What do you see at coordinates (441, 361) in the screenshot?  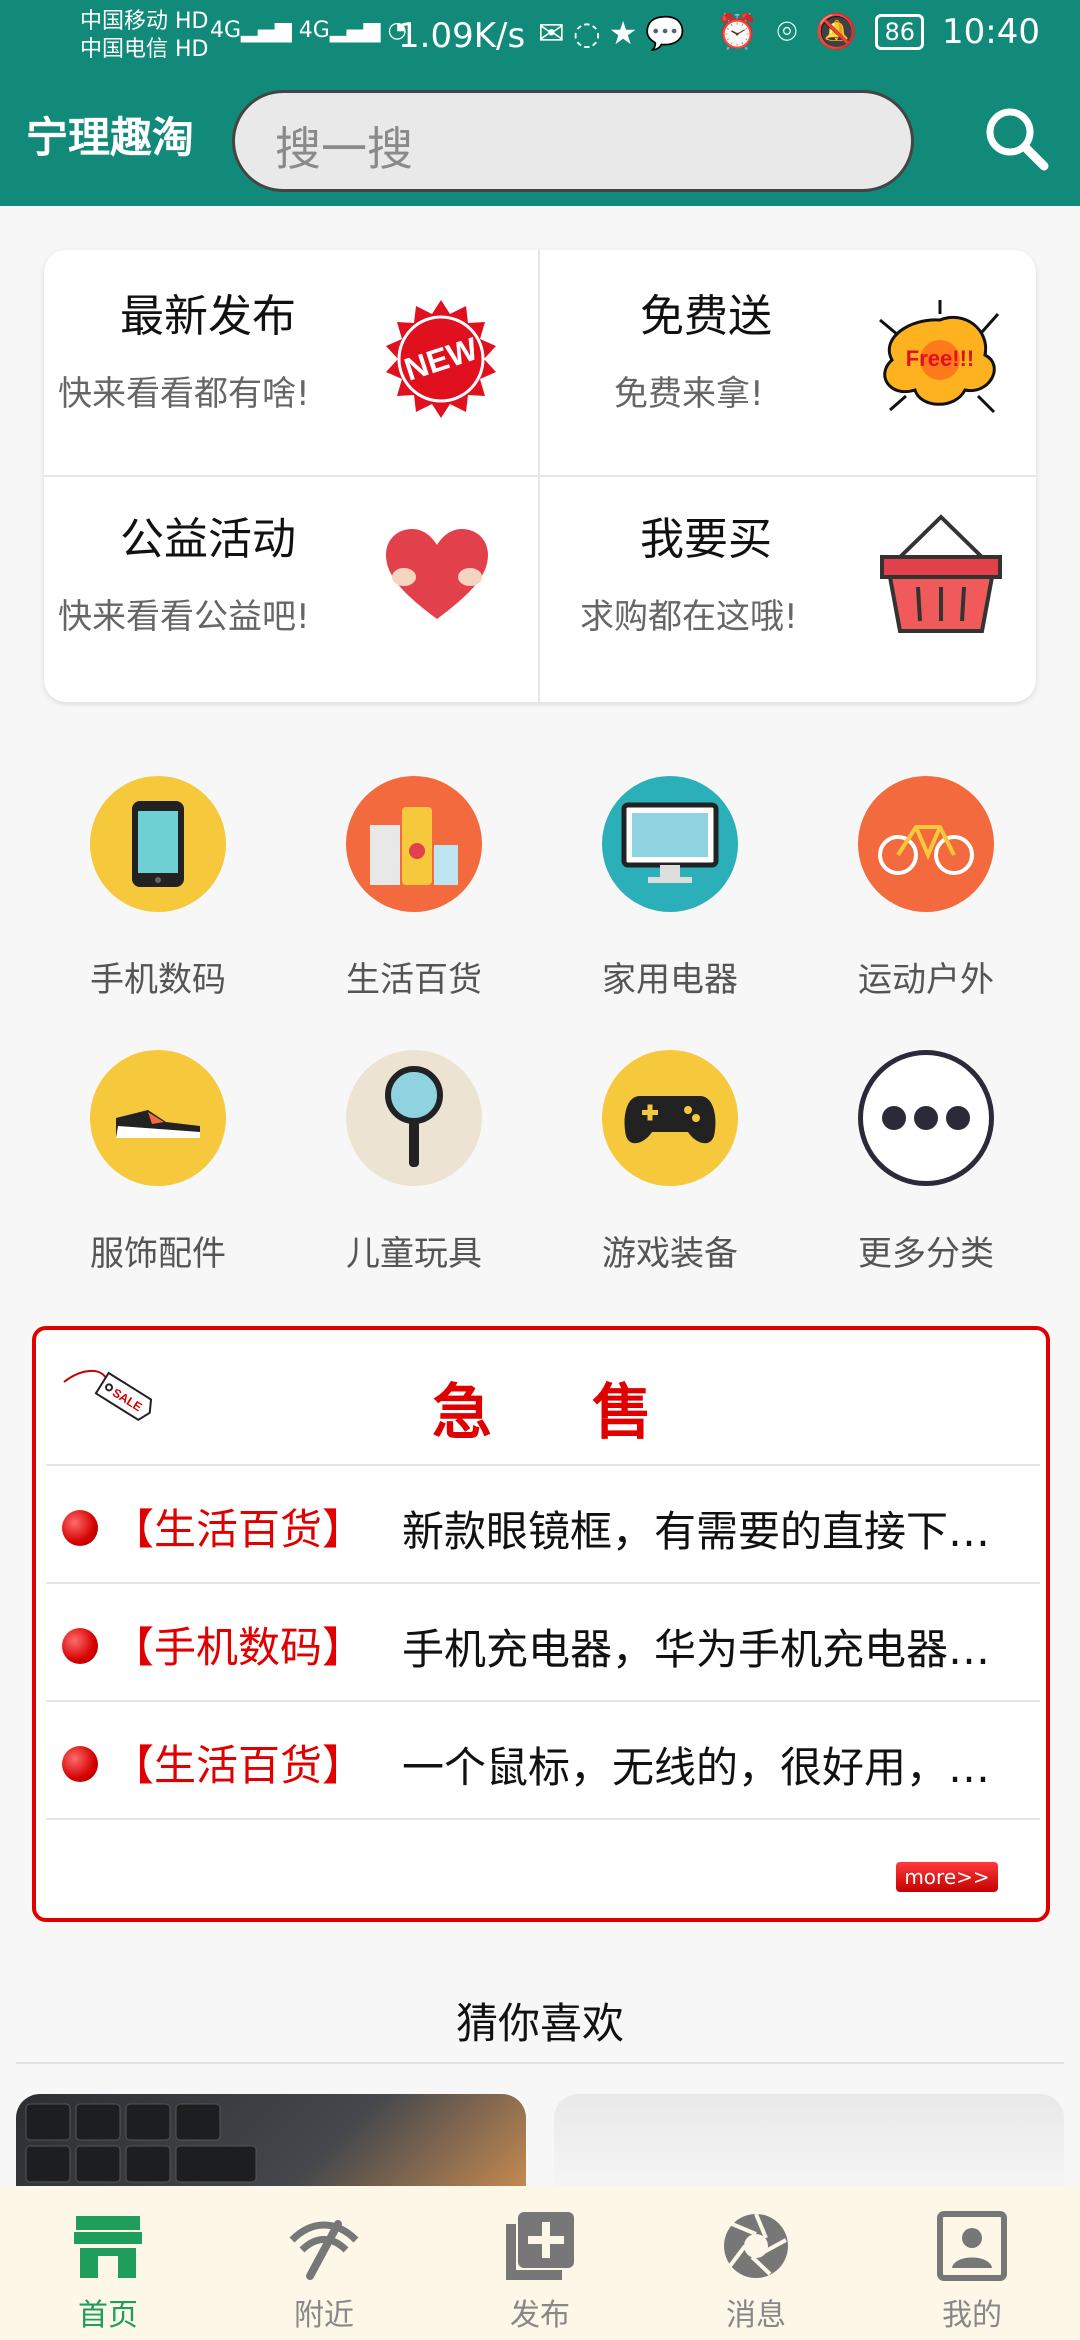 I see `new-badge-icon: NEW` at bounding box center [441, 361].